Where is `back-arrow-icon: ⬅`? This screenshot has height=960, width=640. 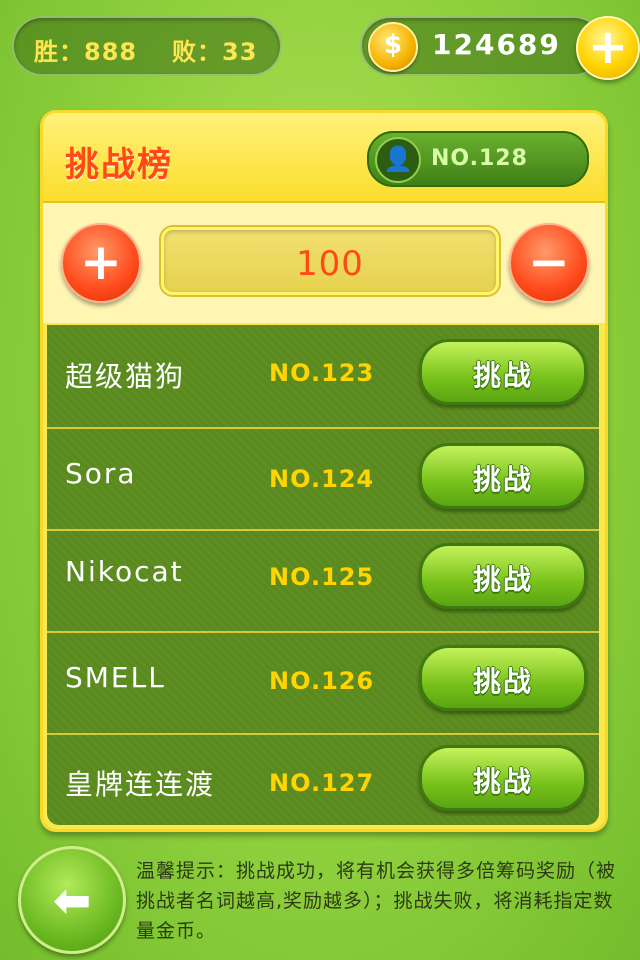
back-arrow-icon: ⬅ is located at coordinates (72, 900).